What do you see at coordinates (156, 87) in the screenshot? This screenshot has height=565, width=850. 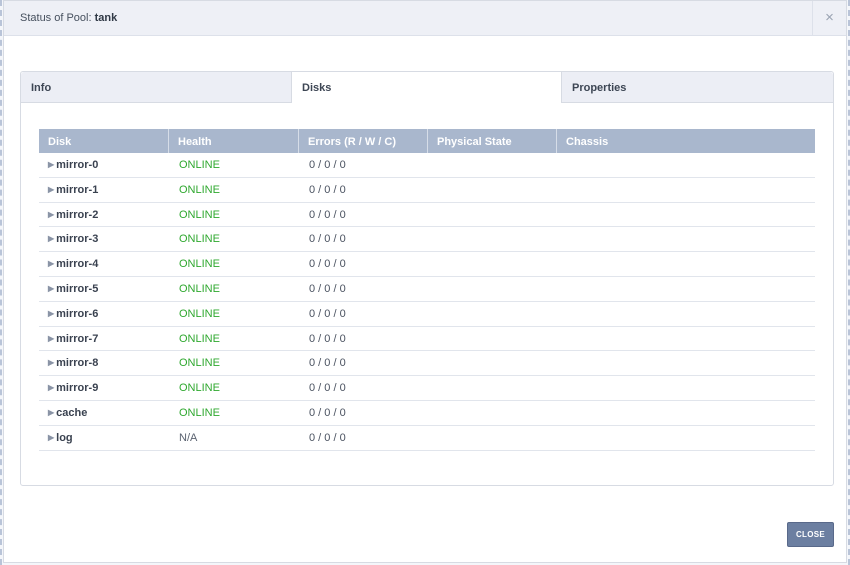 I see `tab-info: Info` at bounding box center [156, 87].